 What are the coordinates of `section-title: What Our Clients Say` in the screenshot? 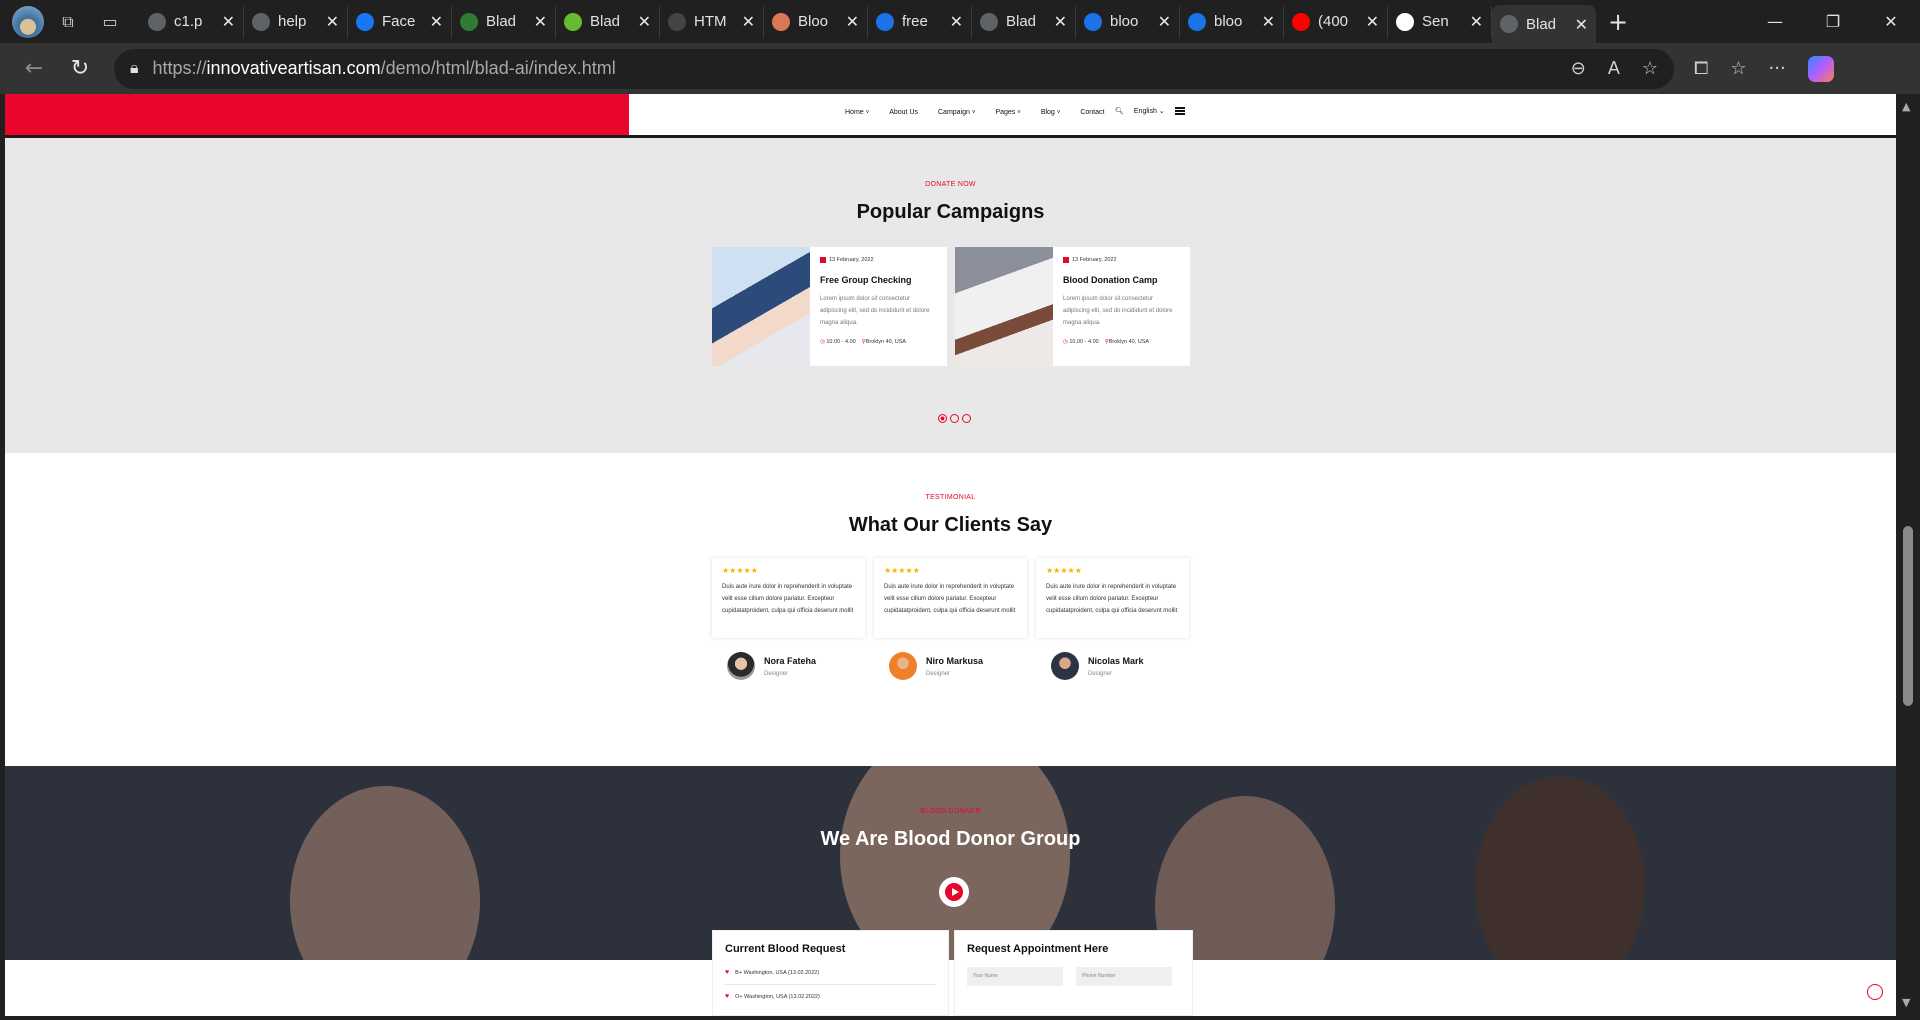 It's located at (950, 525).